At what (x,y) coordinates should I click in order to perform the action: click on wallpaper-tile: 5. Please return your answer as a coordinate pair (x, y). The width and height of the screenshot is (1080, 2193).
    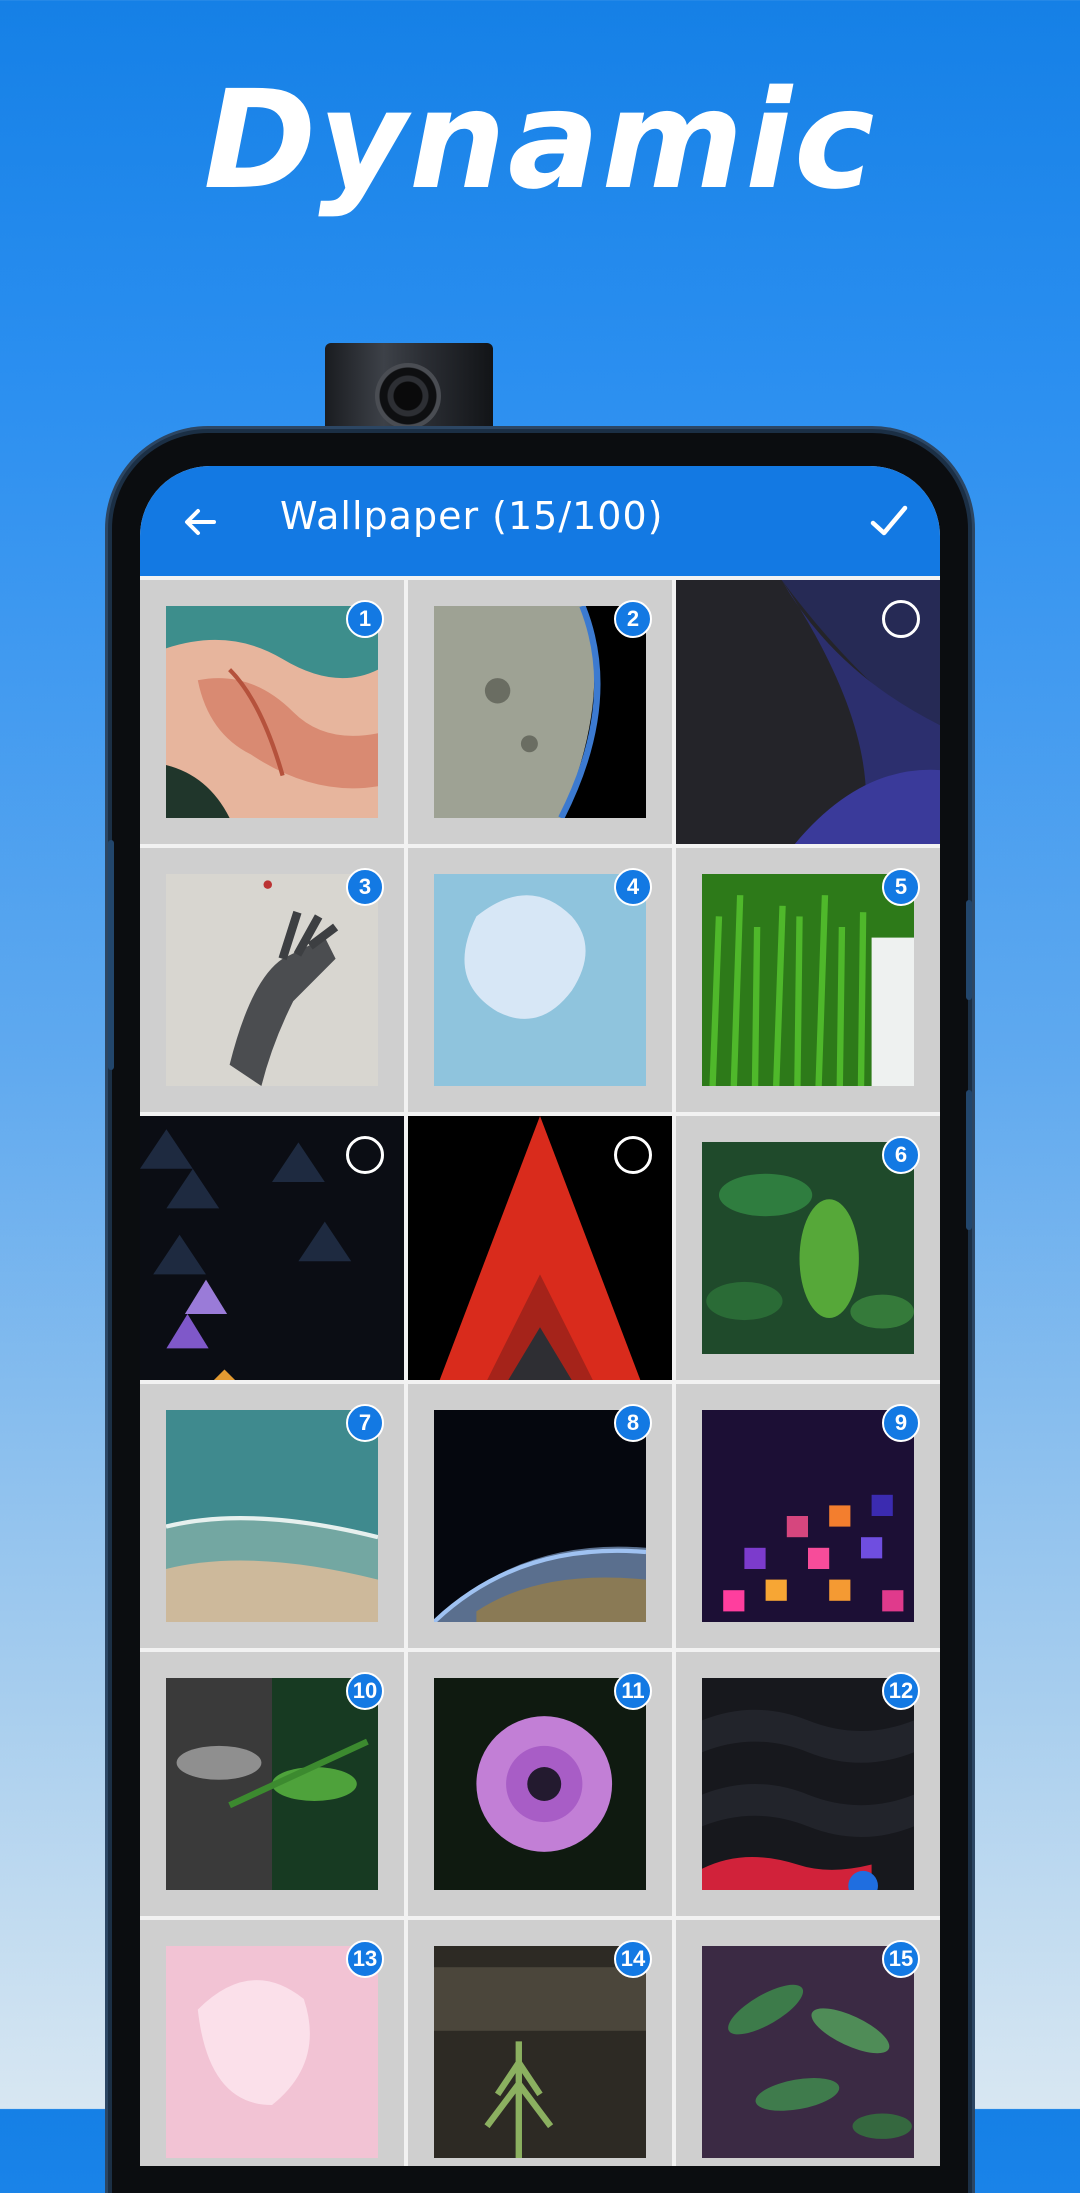
    Looking at the image, I should click on (808, 980).